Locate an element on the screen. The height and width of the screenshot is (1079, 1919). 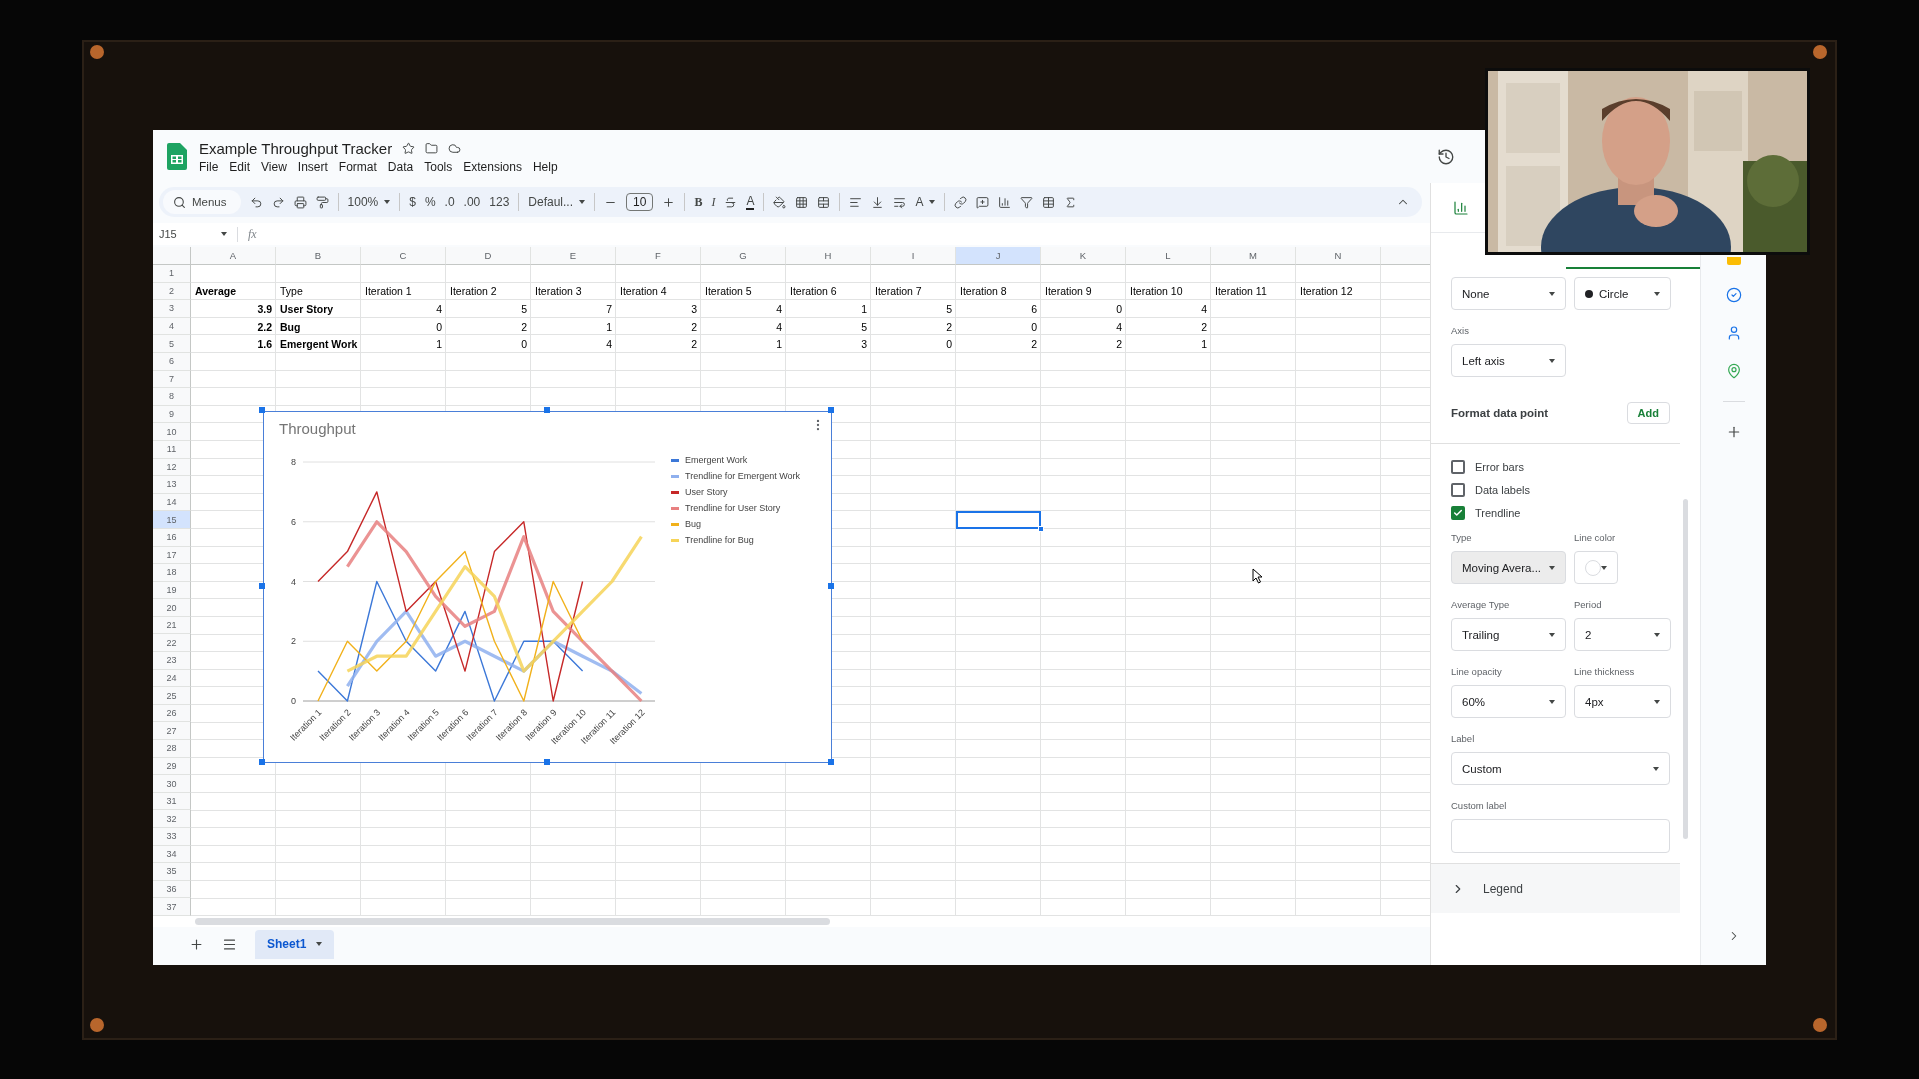
table-cell-text: 6 is located at coordinates (1034, 309).